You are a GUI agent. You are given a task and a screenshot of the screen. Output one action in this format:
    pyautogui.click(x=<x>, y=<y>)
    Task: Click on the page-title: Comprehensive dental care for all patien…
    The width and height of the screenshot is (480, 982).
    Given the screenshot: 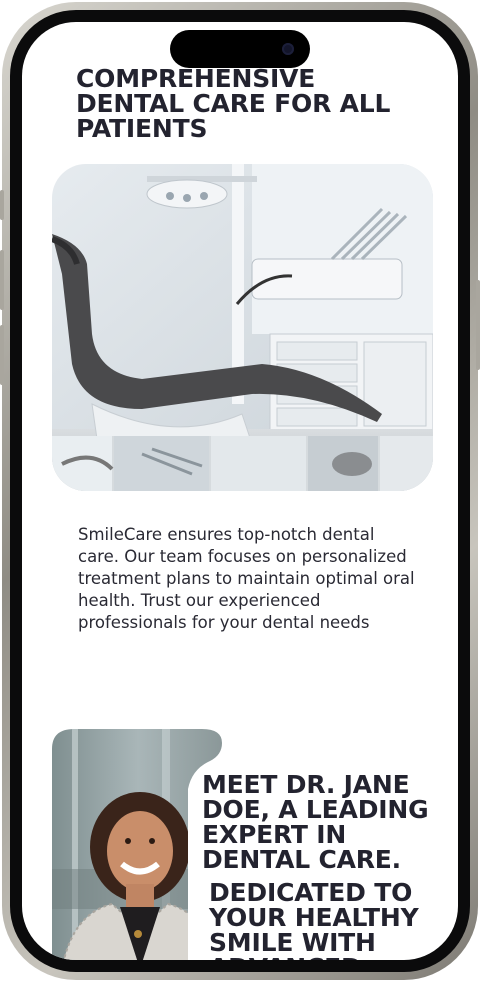 What is the action you would take?
    pyautogui.click(x=233, y=103)
    